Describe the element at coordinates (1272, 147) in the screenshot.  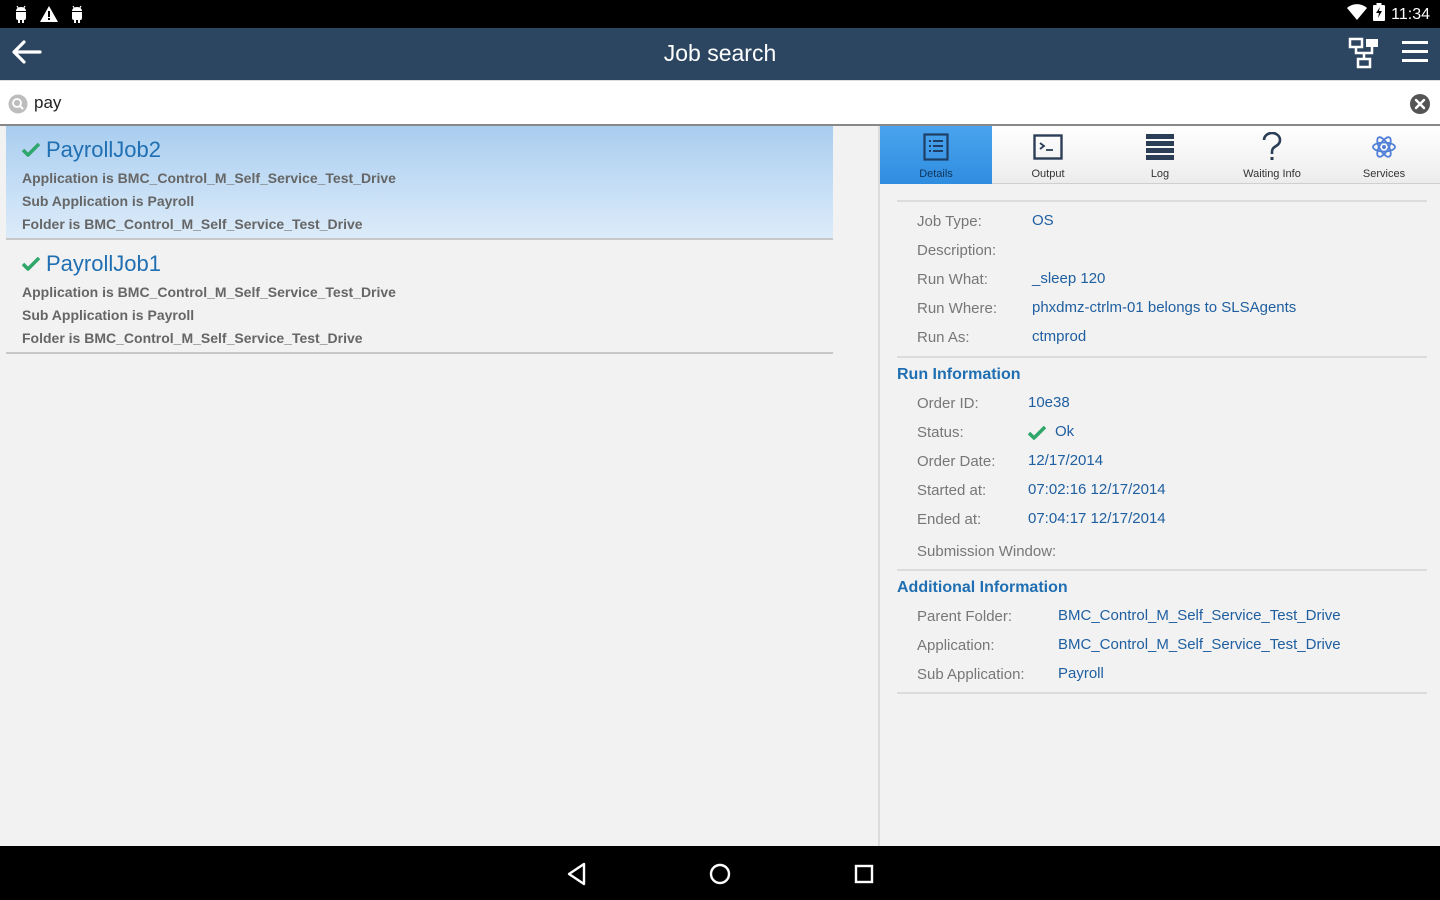
I see `question-icon` at that location.